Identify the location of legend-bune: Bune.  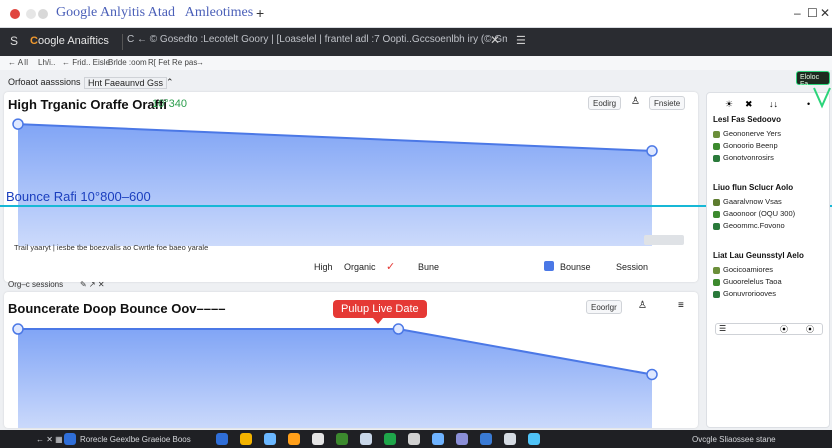
(429, 267).